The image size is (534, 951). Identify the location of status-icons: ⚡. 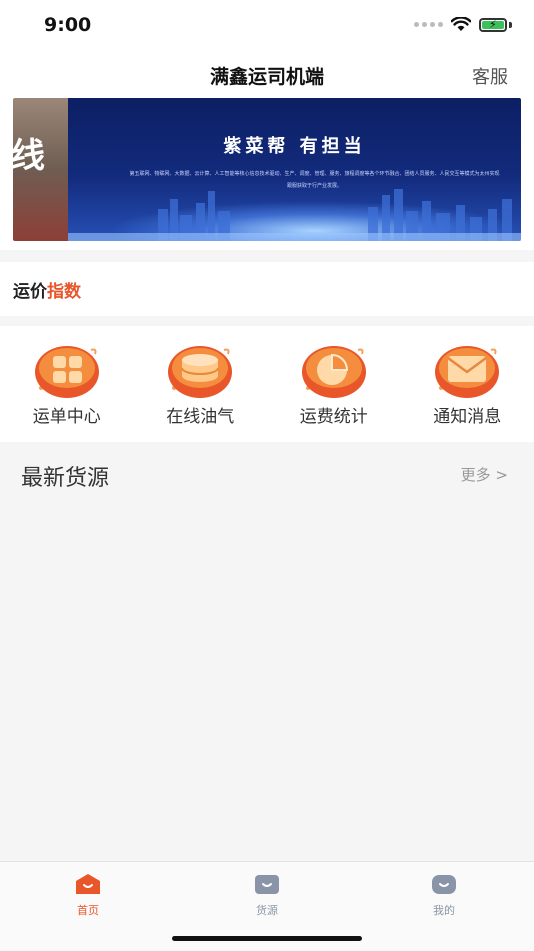
(463, 24).